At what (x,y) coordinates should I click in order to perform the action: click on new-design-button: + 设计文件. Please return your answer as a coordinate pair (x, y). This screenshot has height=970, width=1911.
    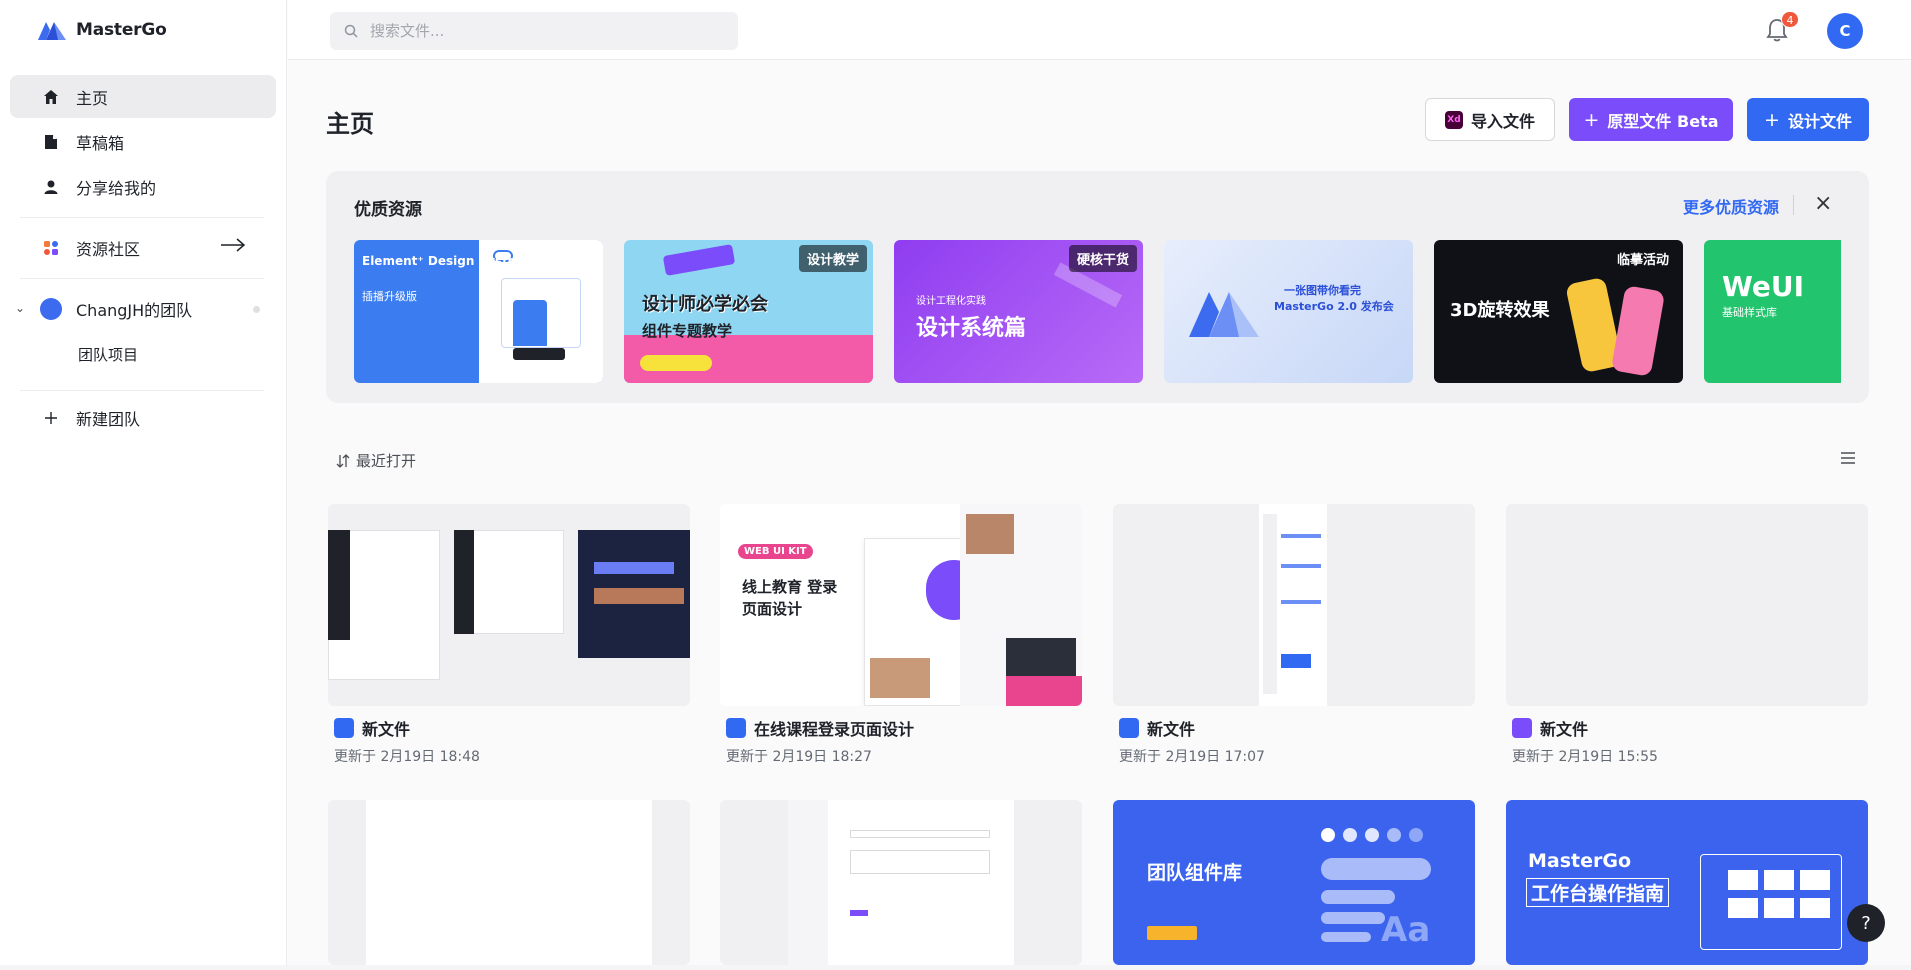
    Looking at the image, I should click on (1808, 119).